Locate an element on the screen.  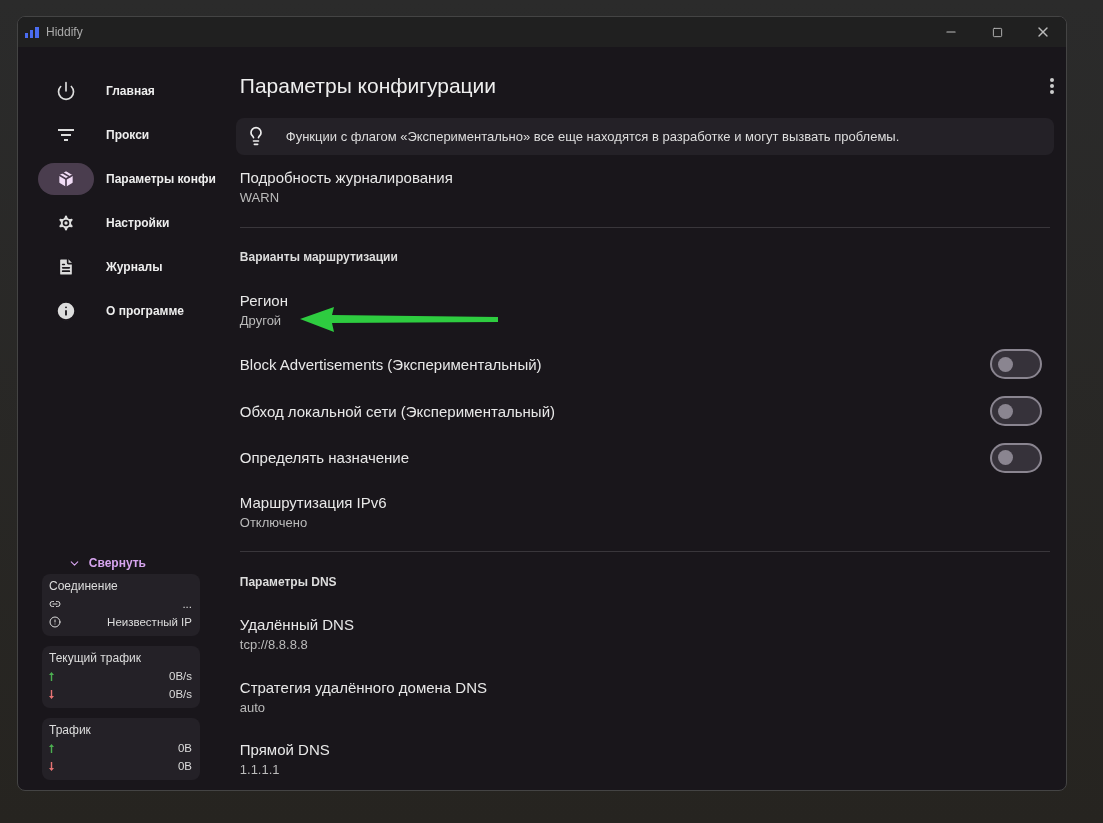
nav-icon-button is located at coordinates (66, 179).